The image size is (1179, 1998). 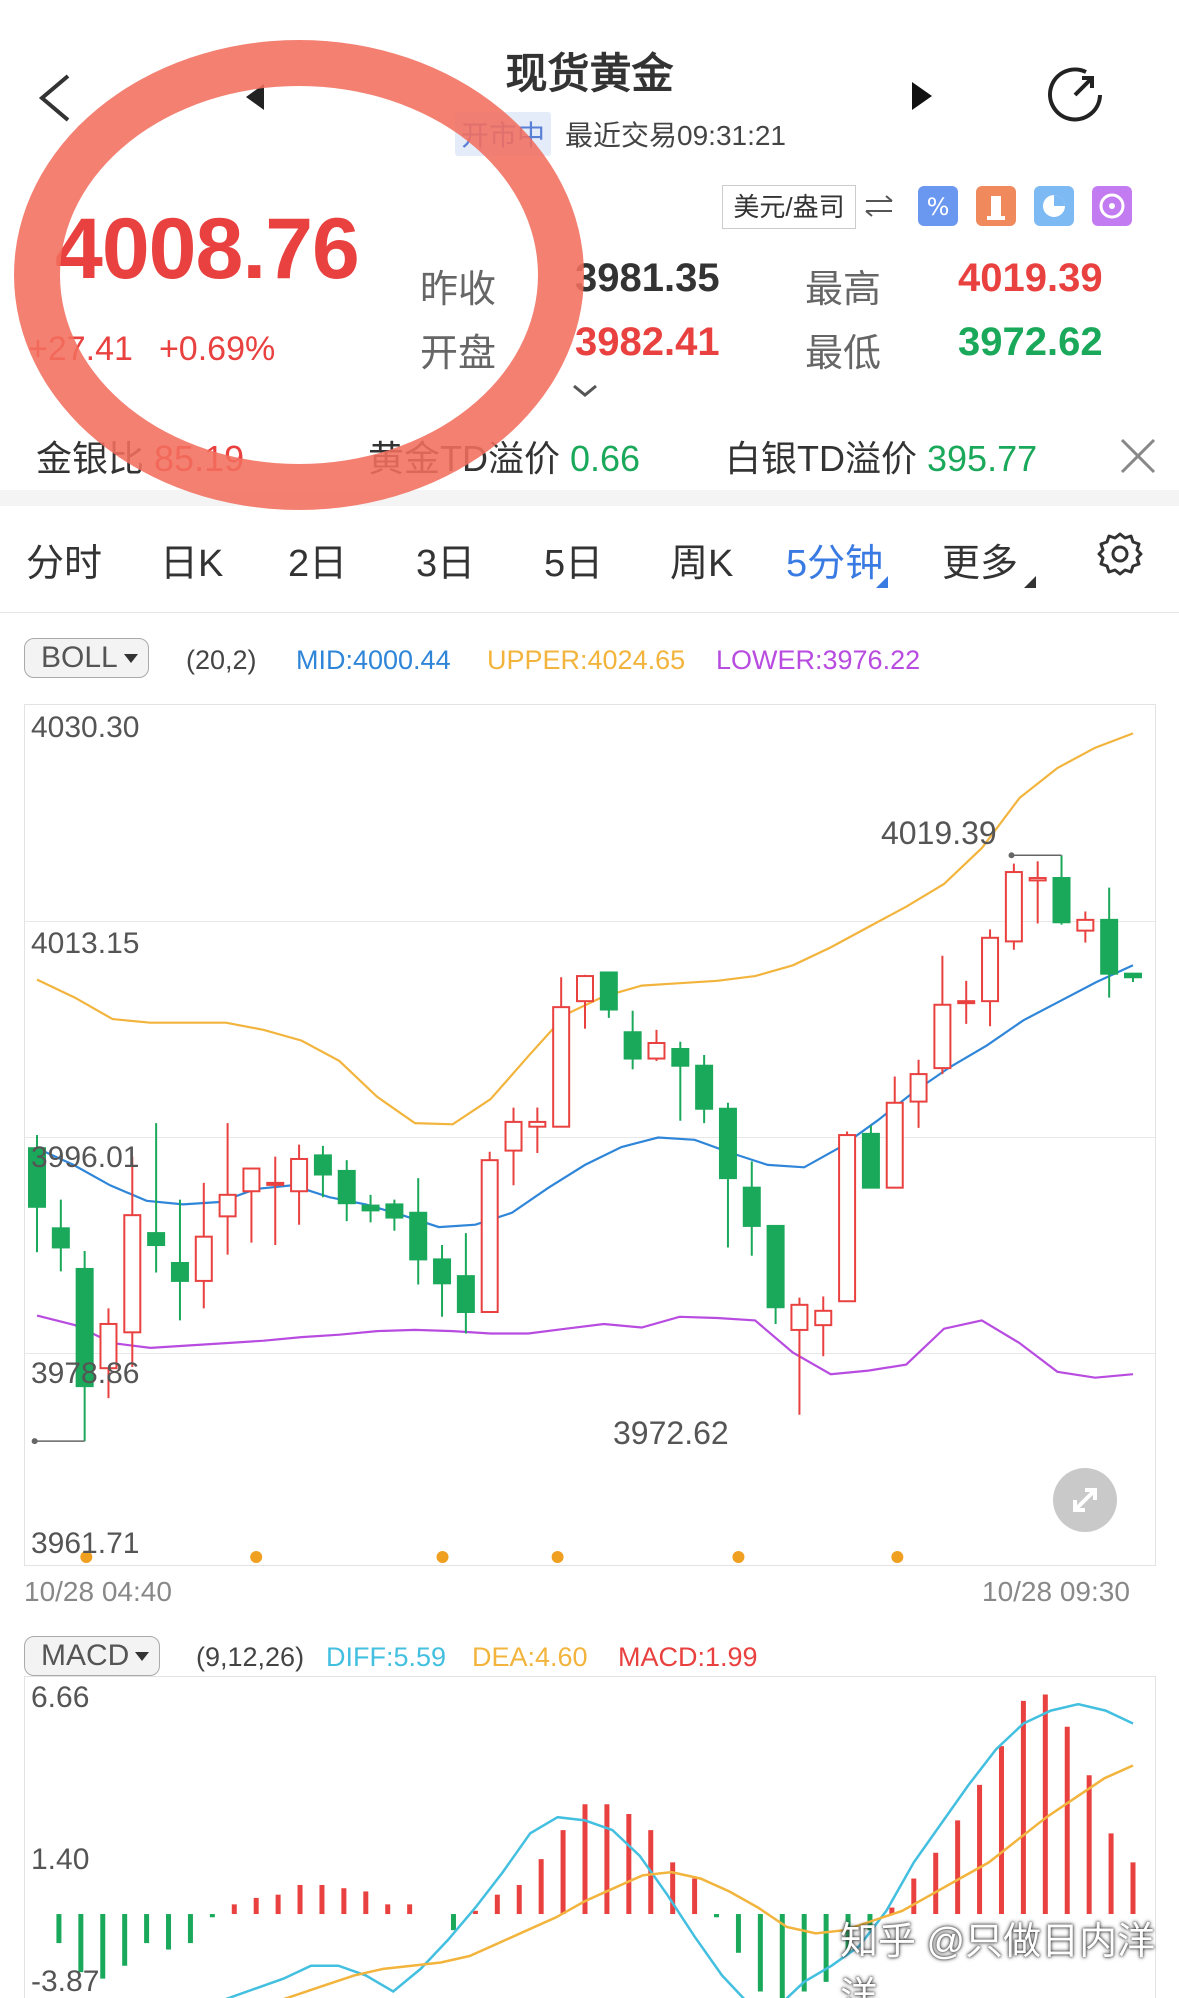 I want to click on time-axis-end: 10/28 09:30, so click(x=1056, y=1591).